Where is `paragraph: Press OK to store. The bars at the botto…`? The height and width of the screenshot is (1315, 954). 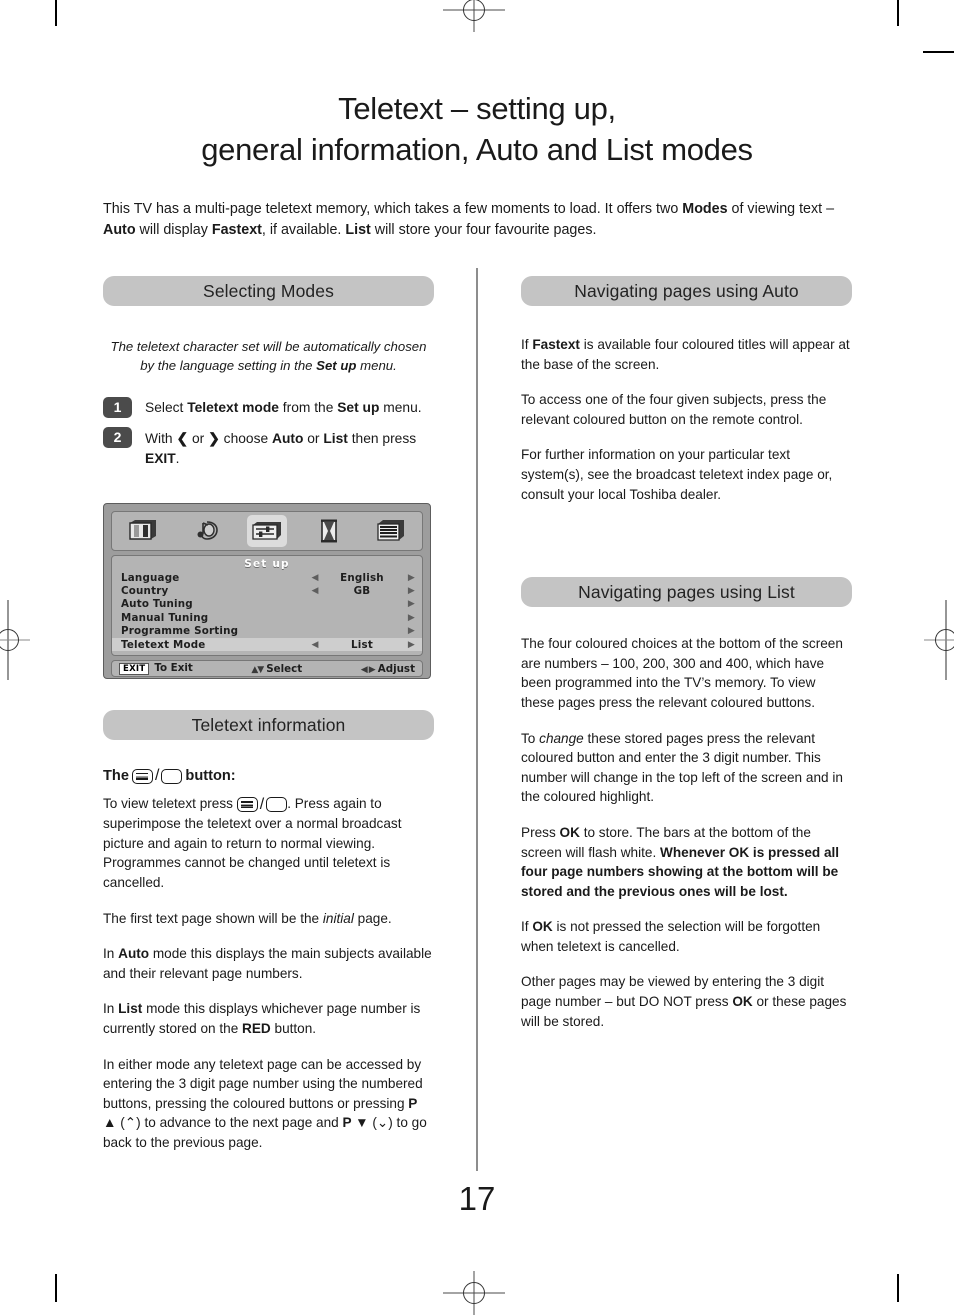 paragraph: Press OK to store. The bars at the botto… is located at coordinates (680, 861).